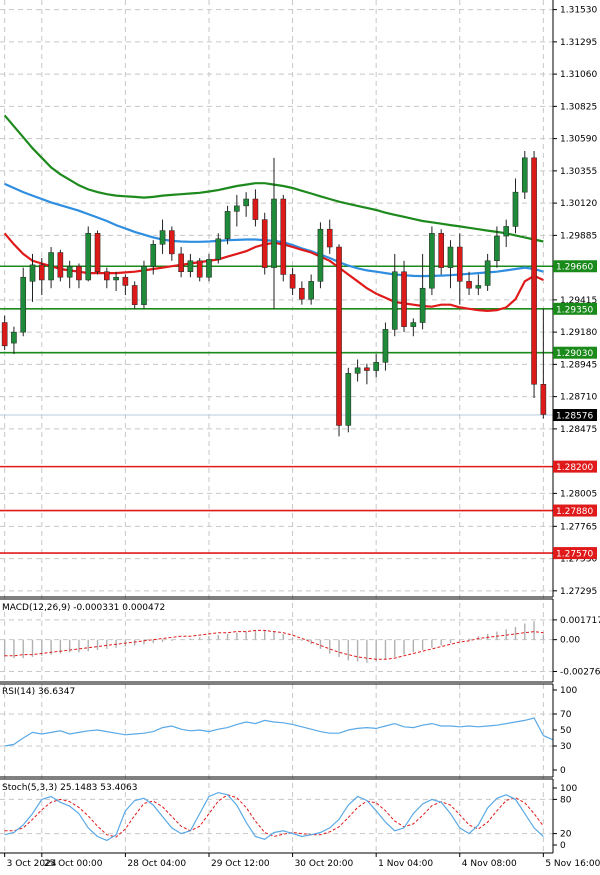 The image size is (600, 875). Describe the element at coordinates (566, 715) in the screenshot. I see `rsi-tick-label: 70` at that location.